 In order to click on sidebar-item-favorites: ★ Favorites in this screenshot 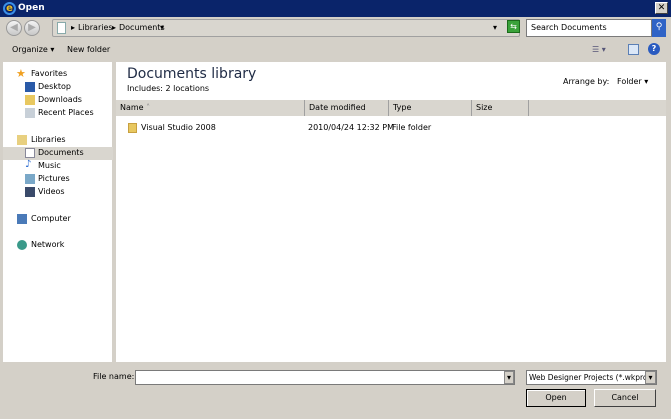, I will do `click(58, 74)`.